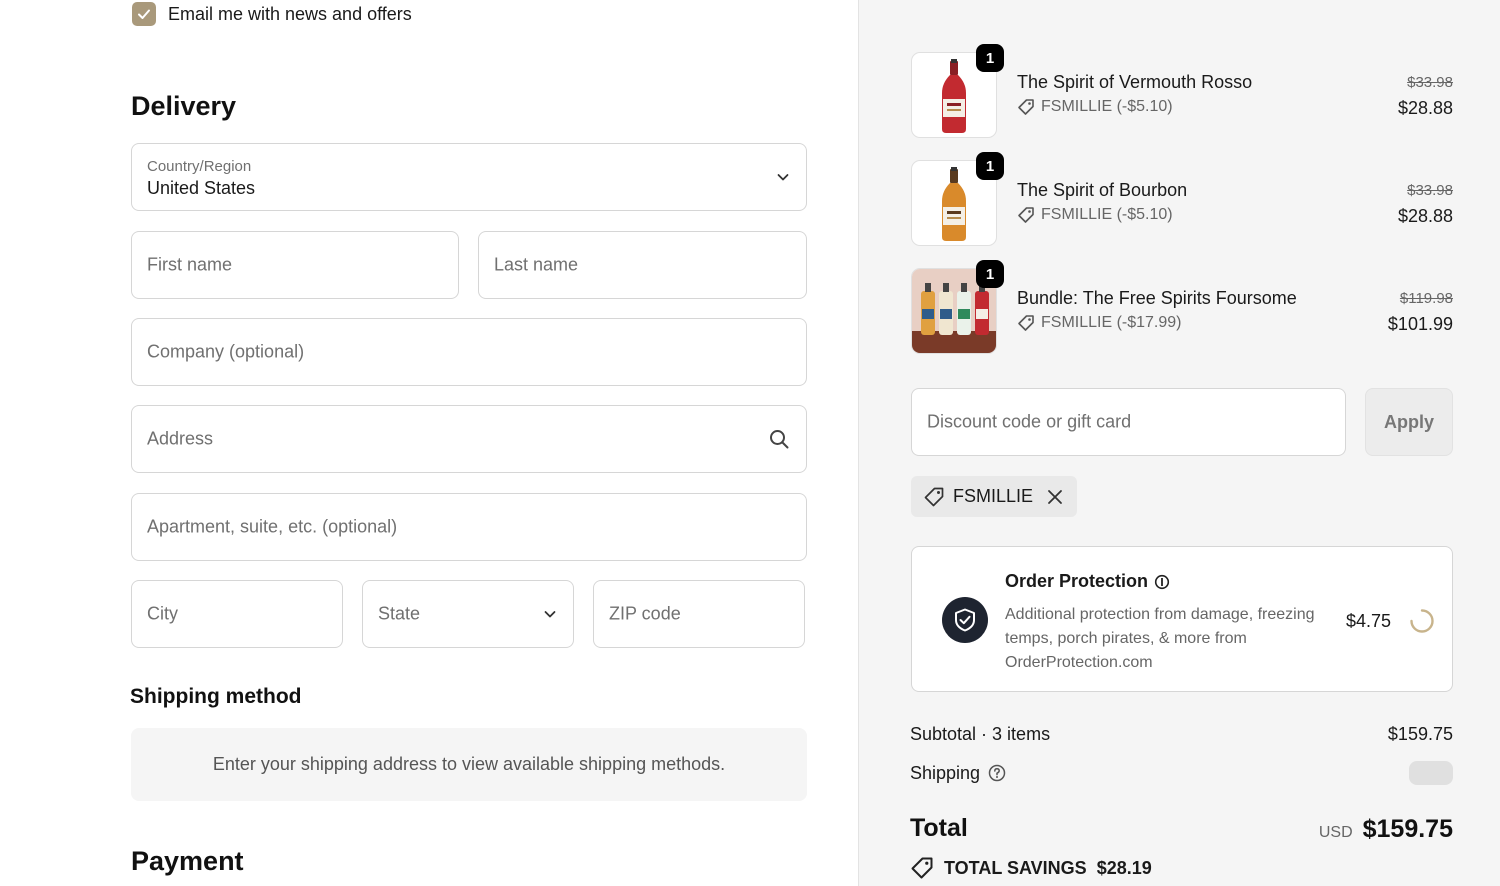 Image resolution: width=1500 pixels, height=886 pixels. What do you see at coordinates (290, 13) in the screenshot?
I see `news-label: Email me with news and offers` at bounding box center [290, 13].